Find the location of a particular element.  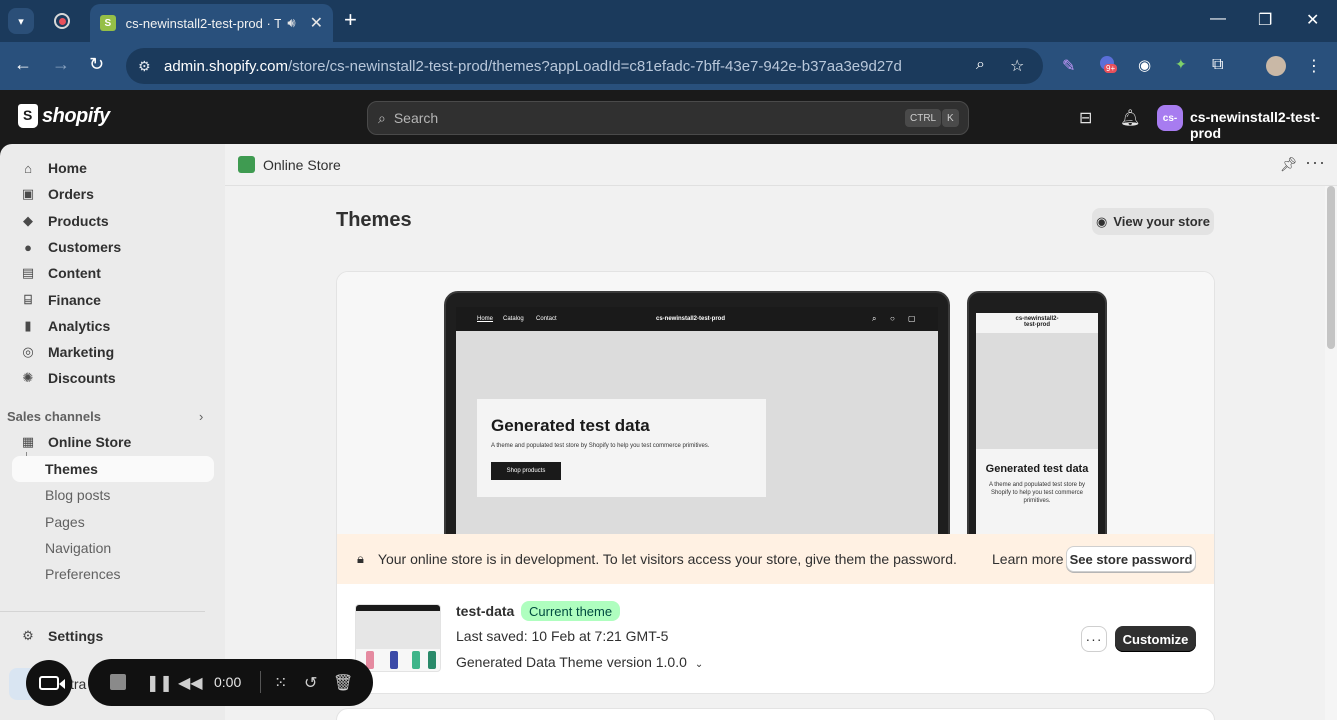

sidebar-item-marketing: ◎ Marketing is located at coordinates (113, 352).